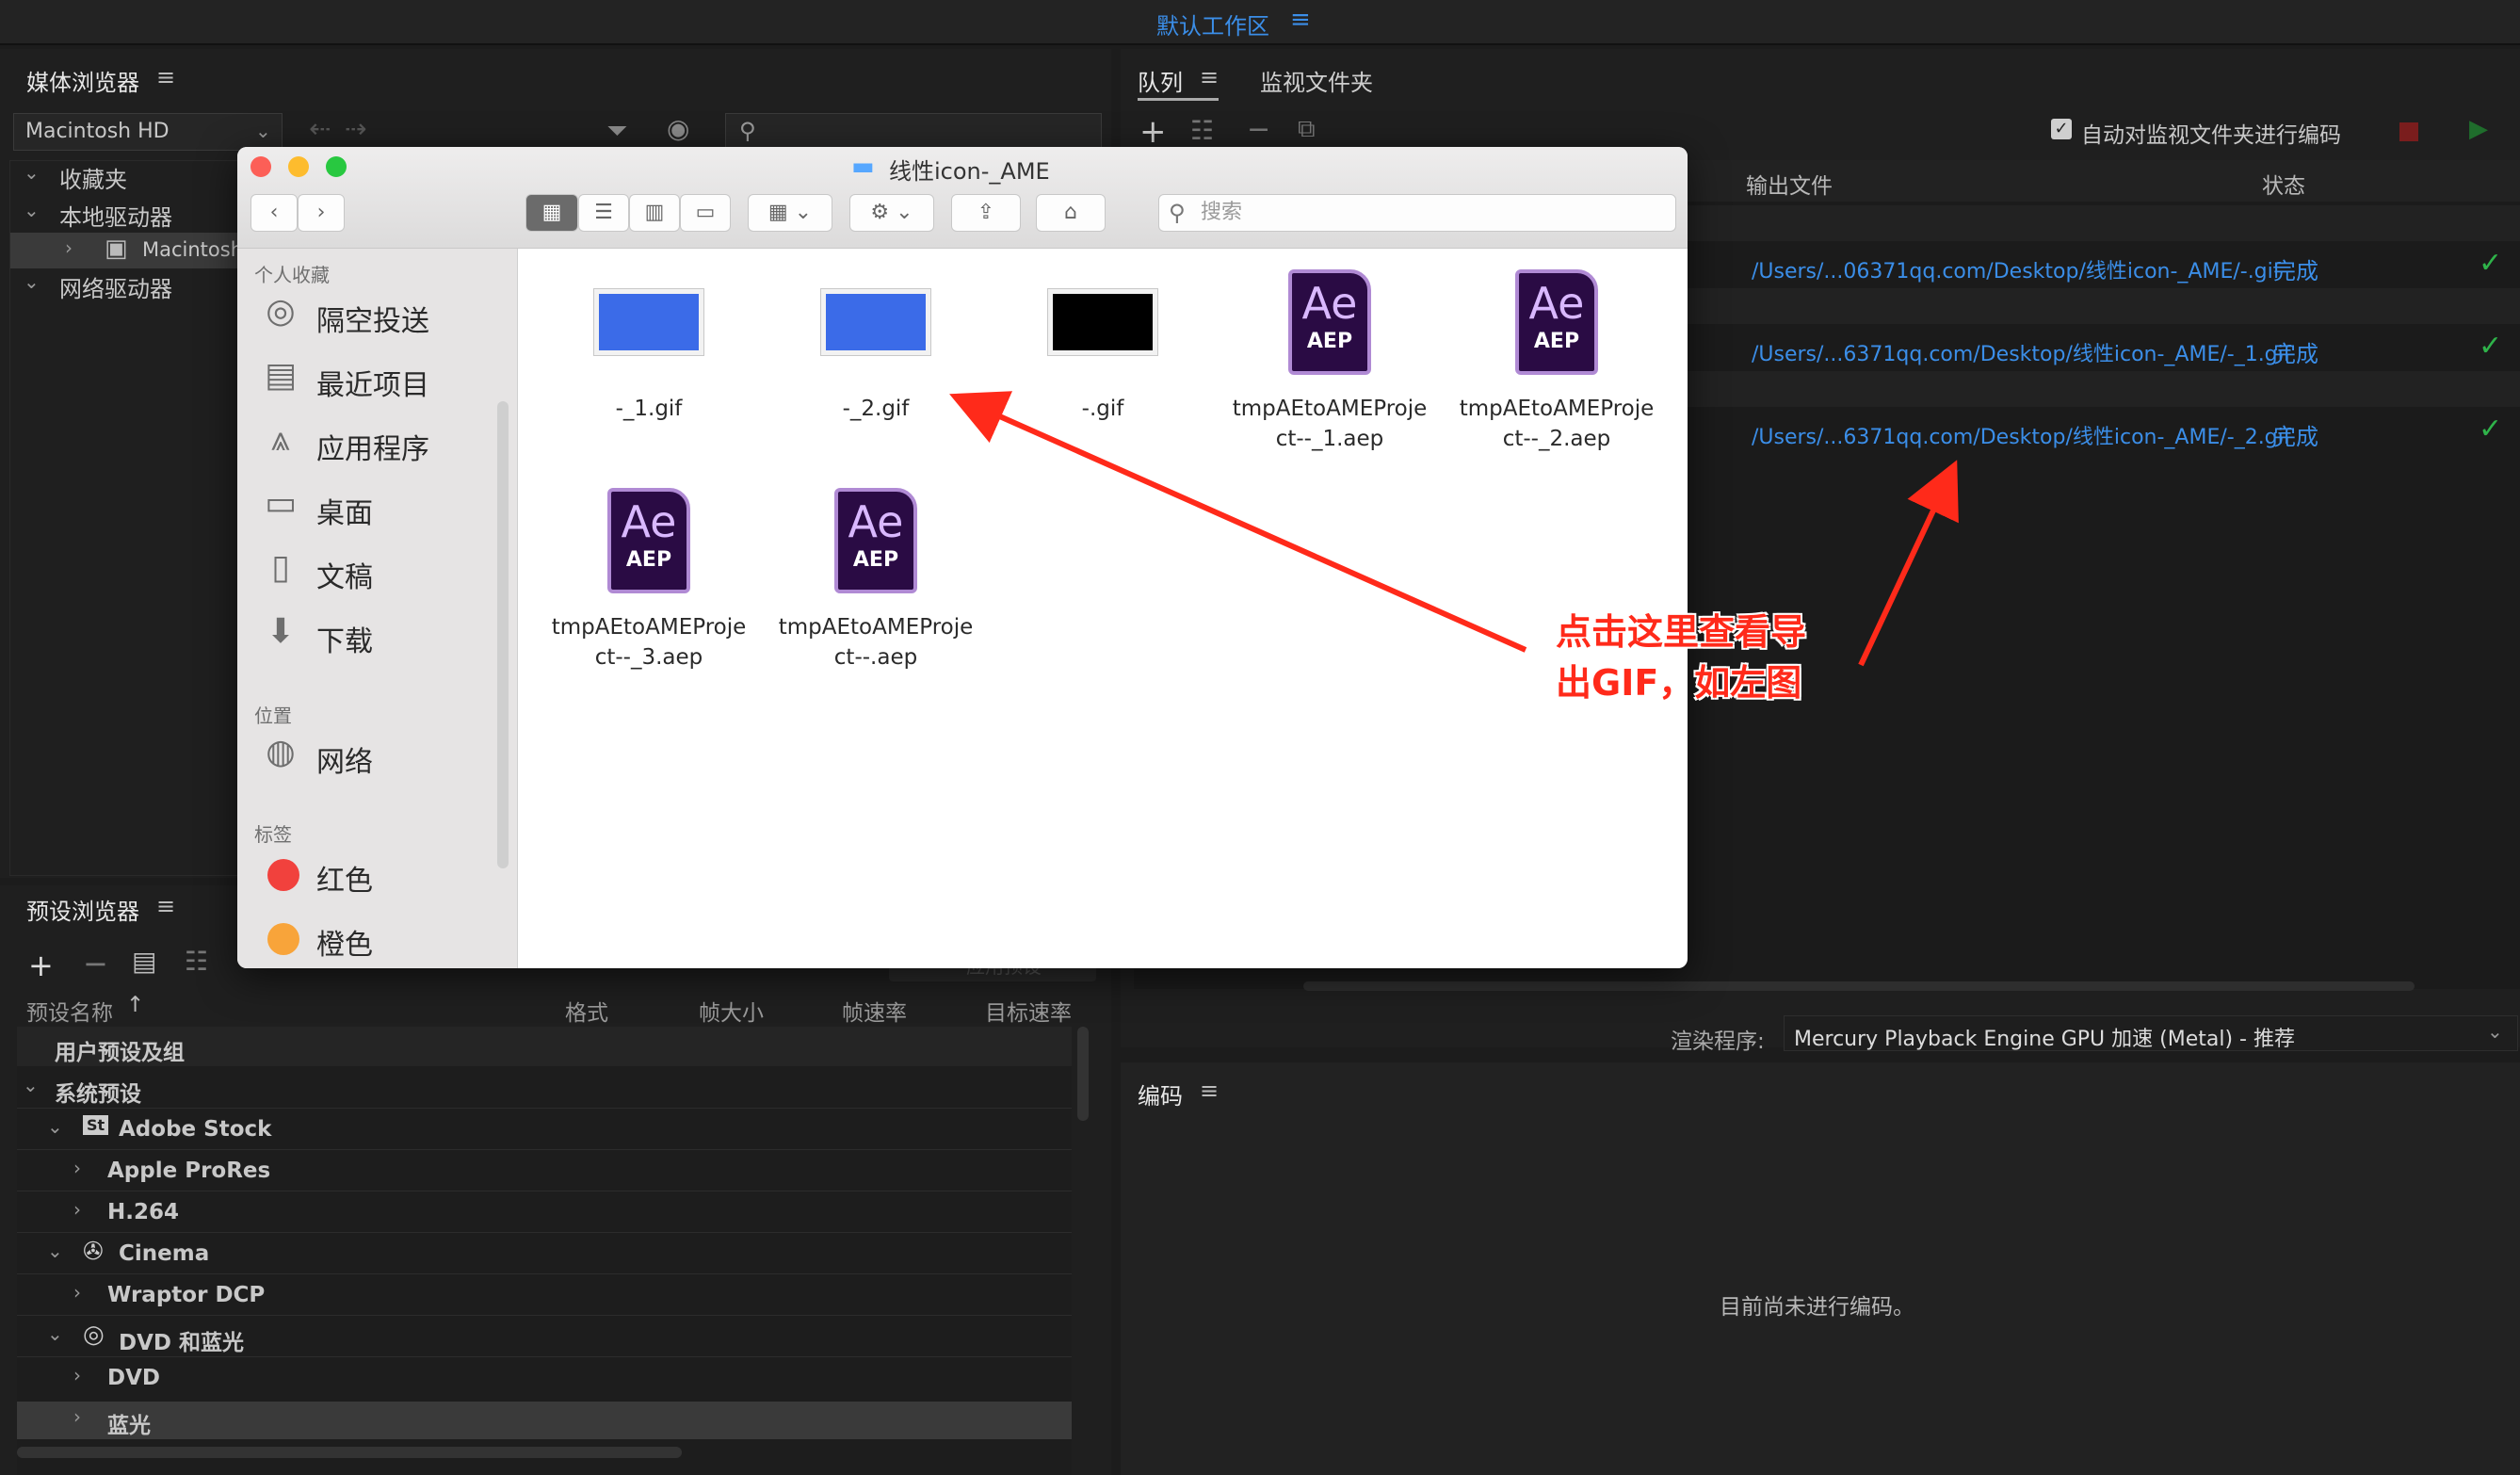 This screenshot has height=1475, width=2520. I want to click on annotation-text-line1: 点击这里查看导, so click(1681, 632).